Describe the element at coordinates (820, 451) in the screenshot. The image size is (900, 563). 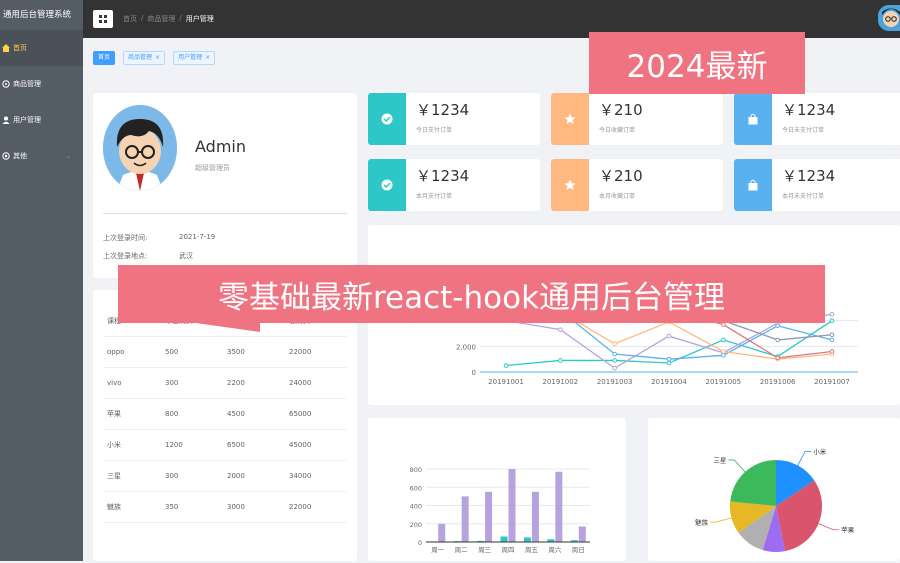
I see `pie-label: 小米` at that location.